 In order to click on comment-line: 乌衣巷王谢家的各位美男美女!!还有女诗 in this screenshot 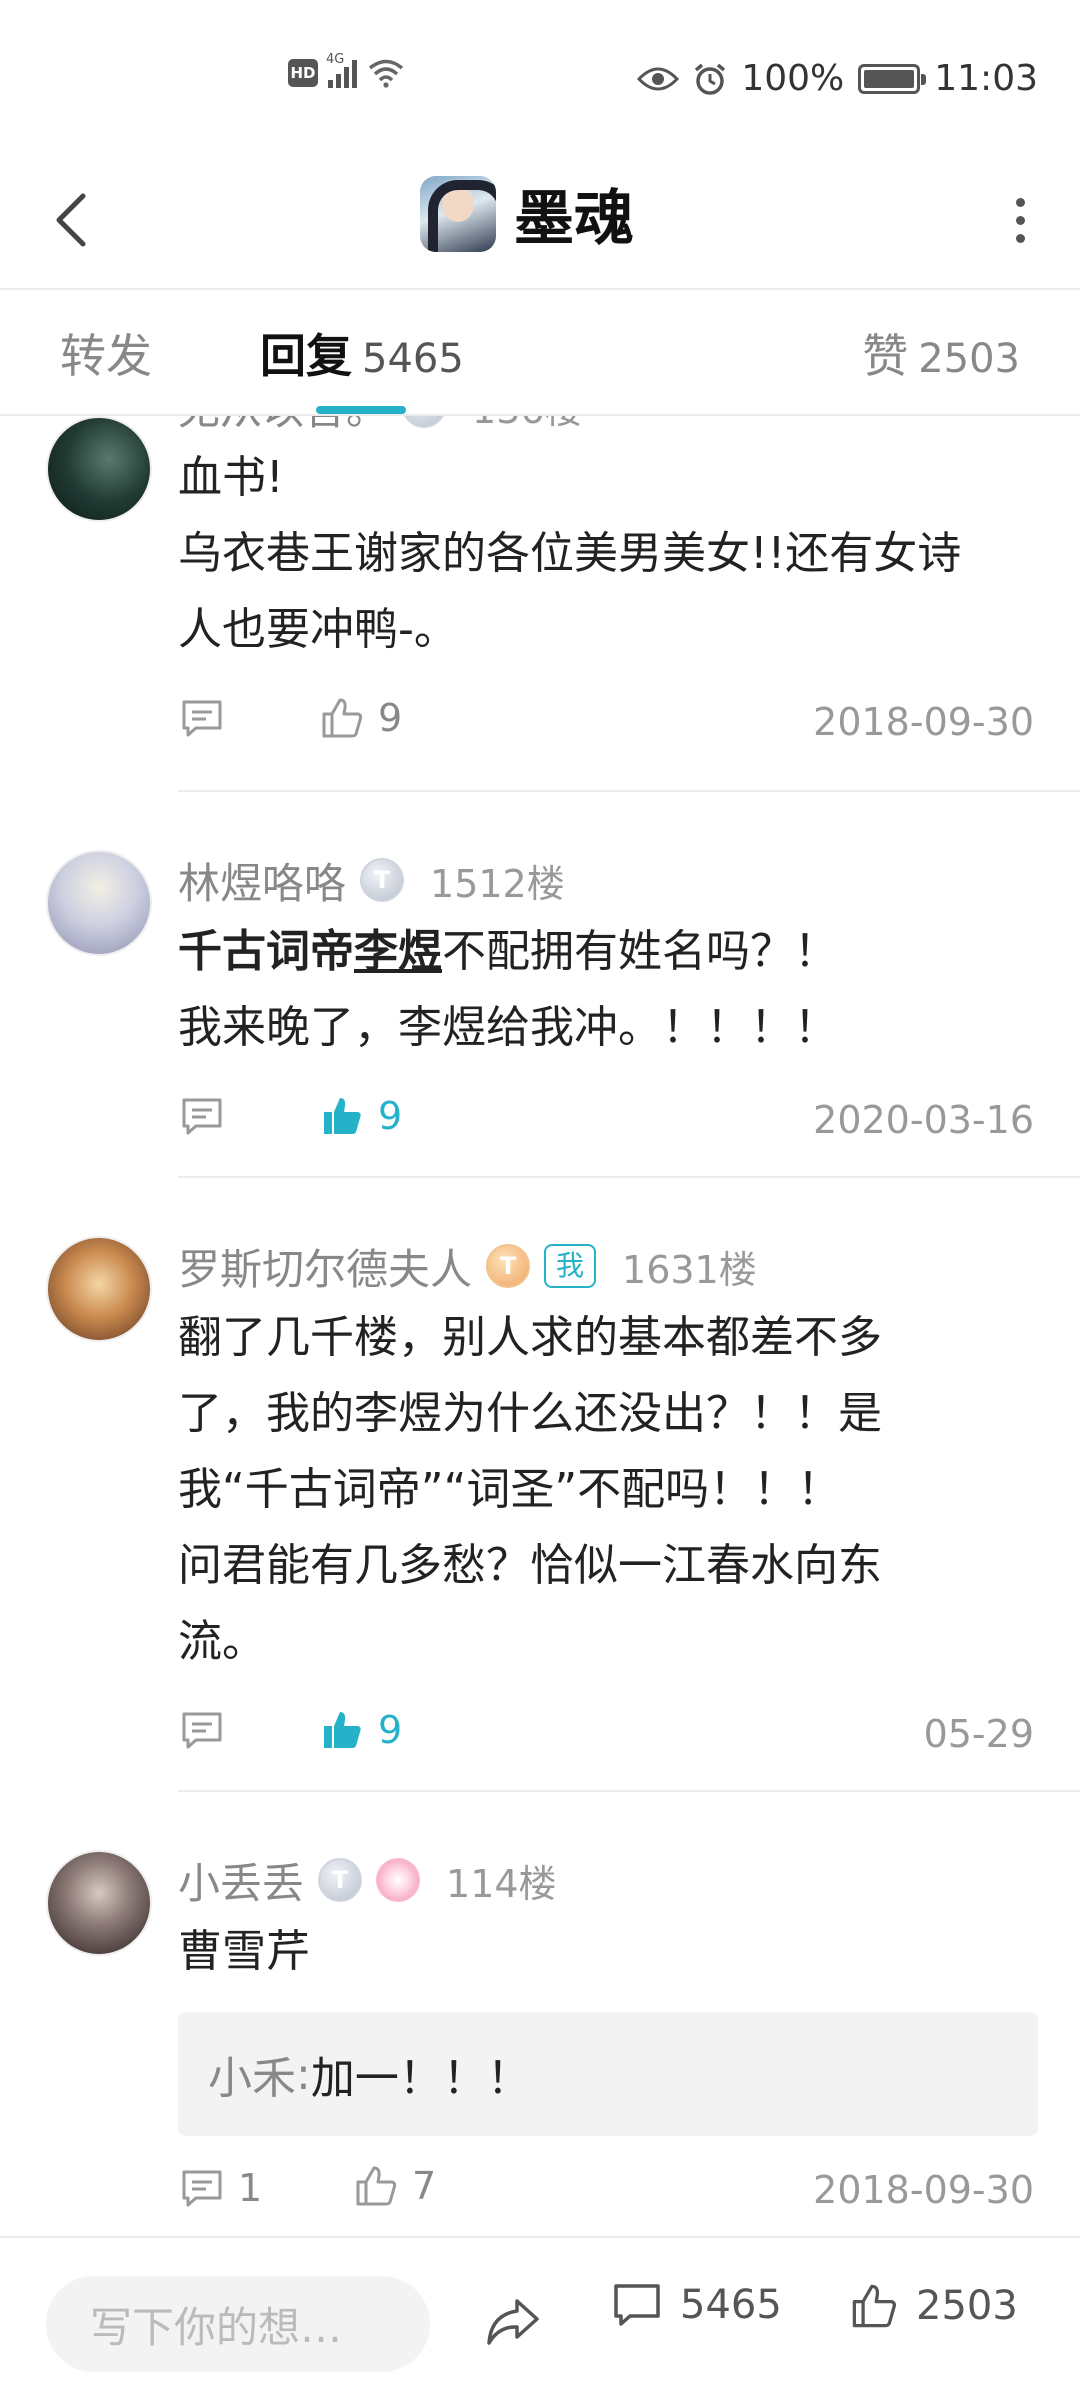, I will do `click(570, 553)`.